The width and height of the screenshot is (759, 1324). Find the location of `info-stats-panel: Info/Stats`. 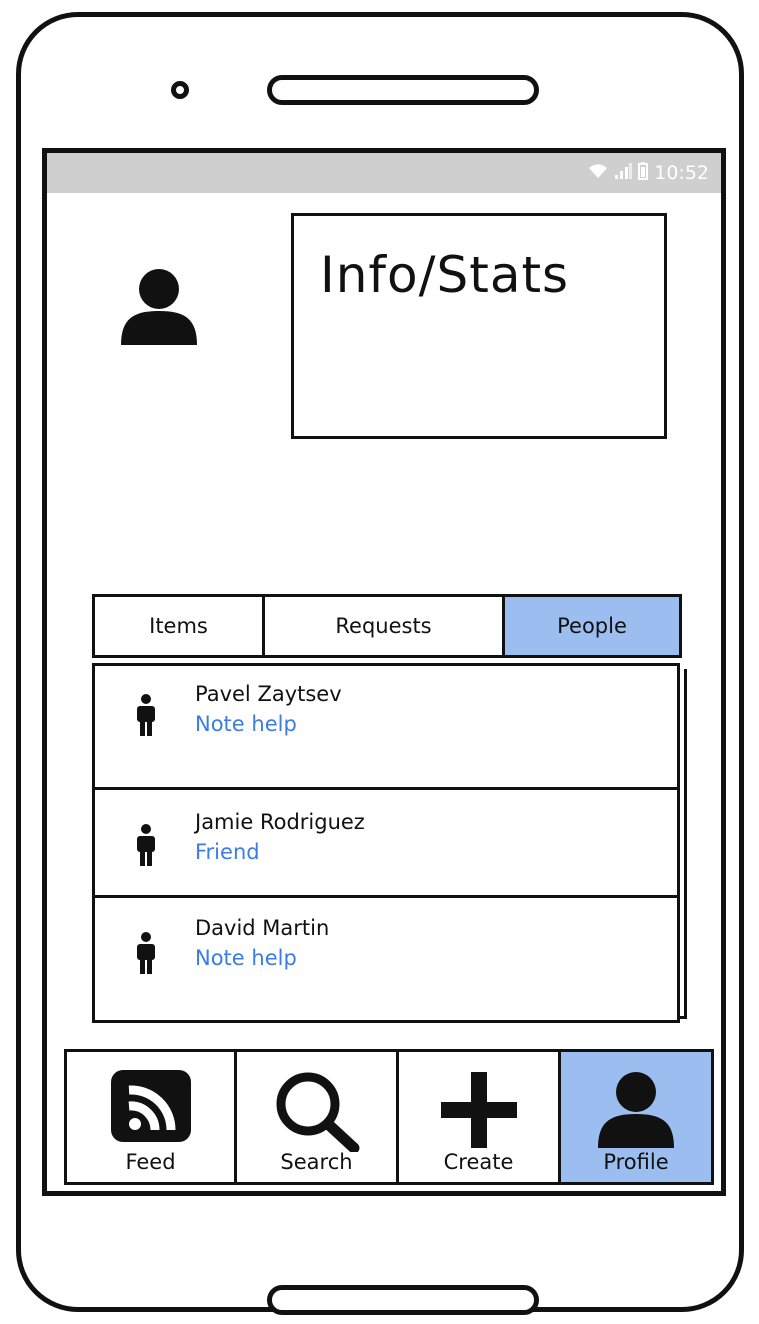

info-stats-panel: Info/Stats is located at coordinates (479, 326).